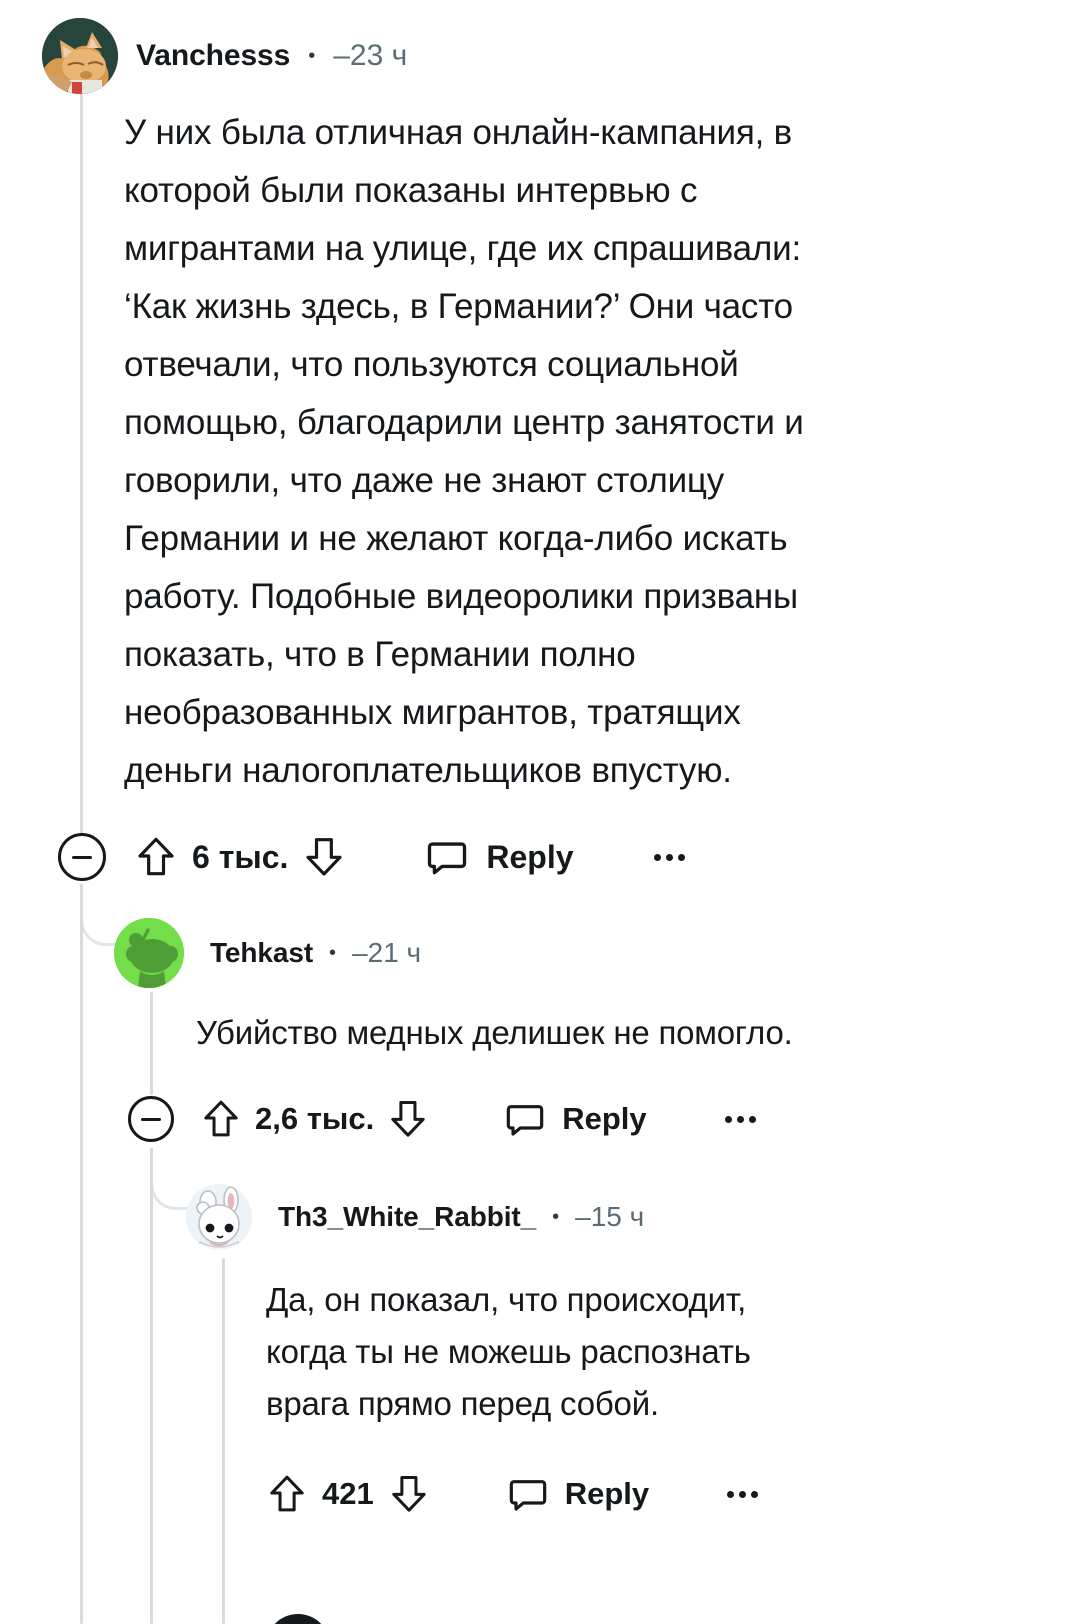  Describe the element at coordinates (458, 132) in the screenshot. I see `comment-line: У них была отличная онлайн-кампания, в` at that location.